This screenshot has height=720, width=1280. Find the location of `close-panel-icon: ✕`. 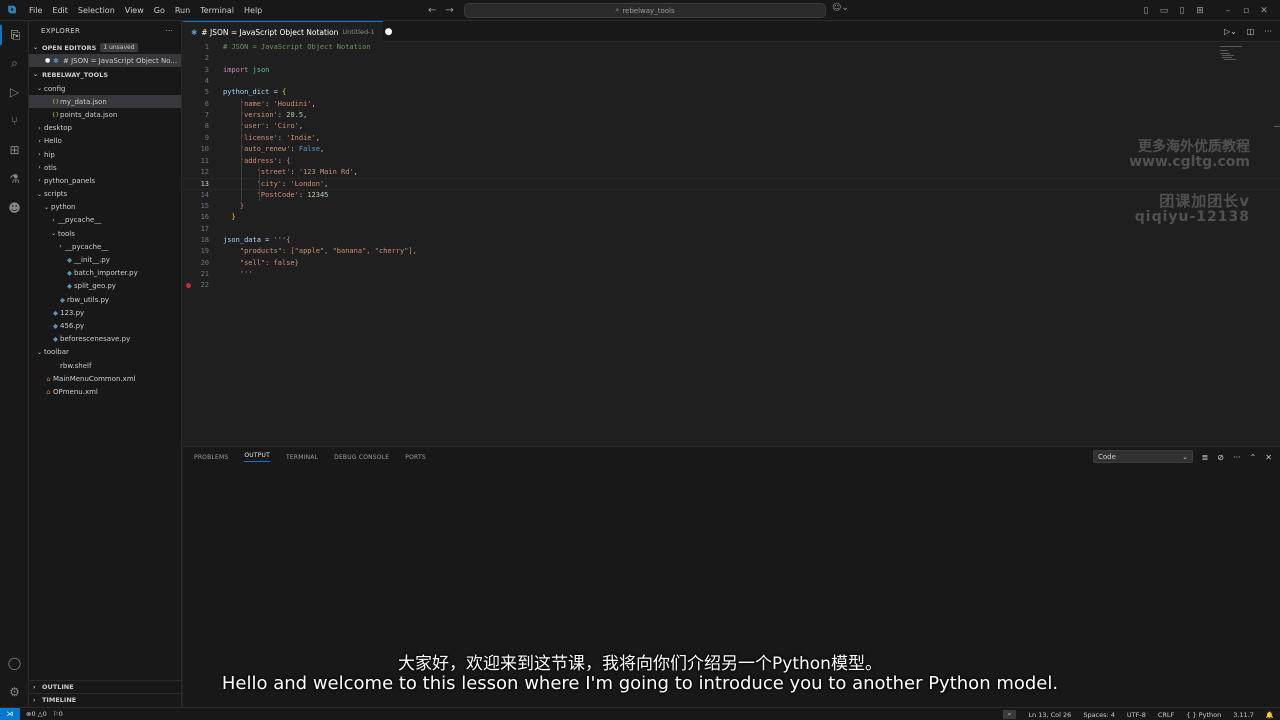

close-panel-icon: ✕ is located at coordinates (1268, 457).